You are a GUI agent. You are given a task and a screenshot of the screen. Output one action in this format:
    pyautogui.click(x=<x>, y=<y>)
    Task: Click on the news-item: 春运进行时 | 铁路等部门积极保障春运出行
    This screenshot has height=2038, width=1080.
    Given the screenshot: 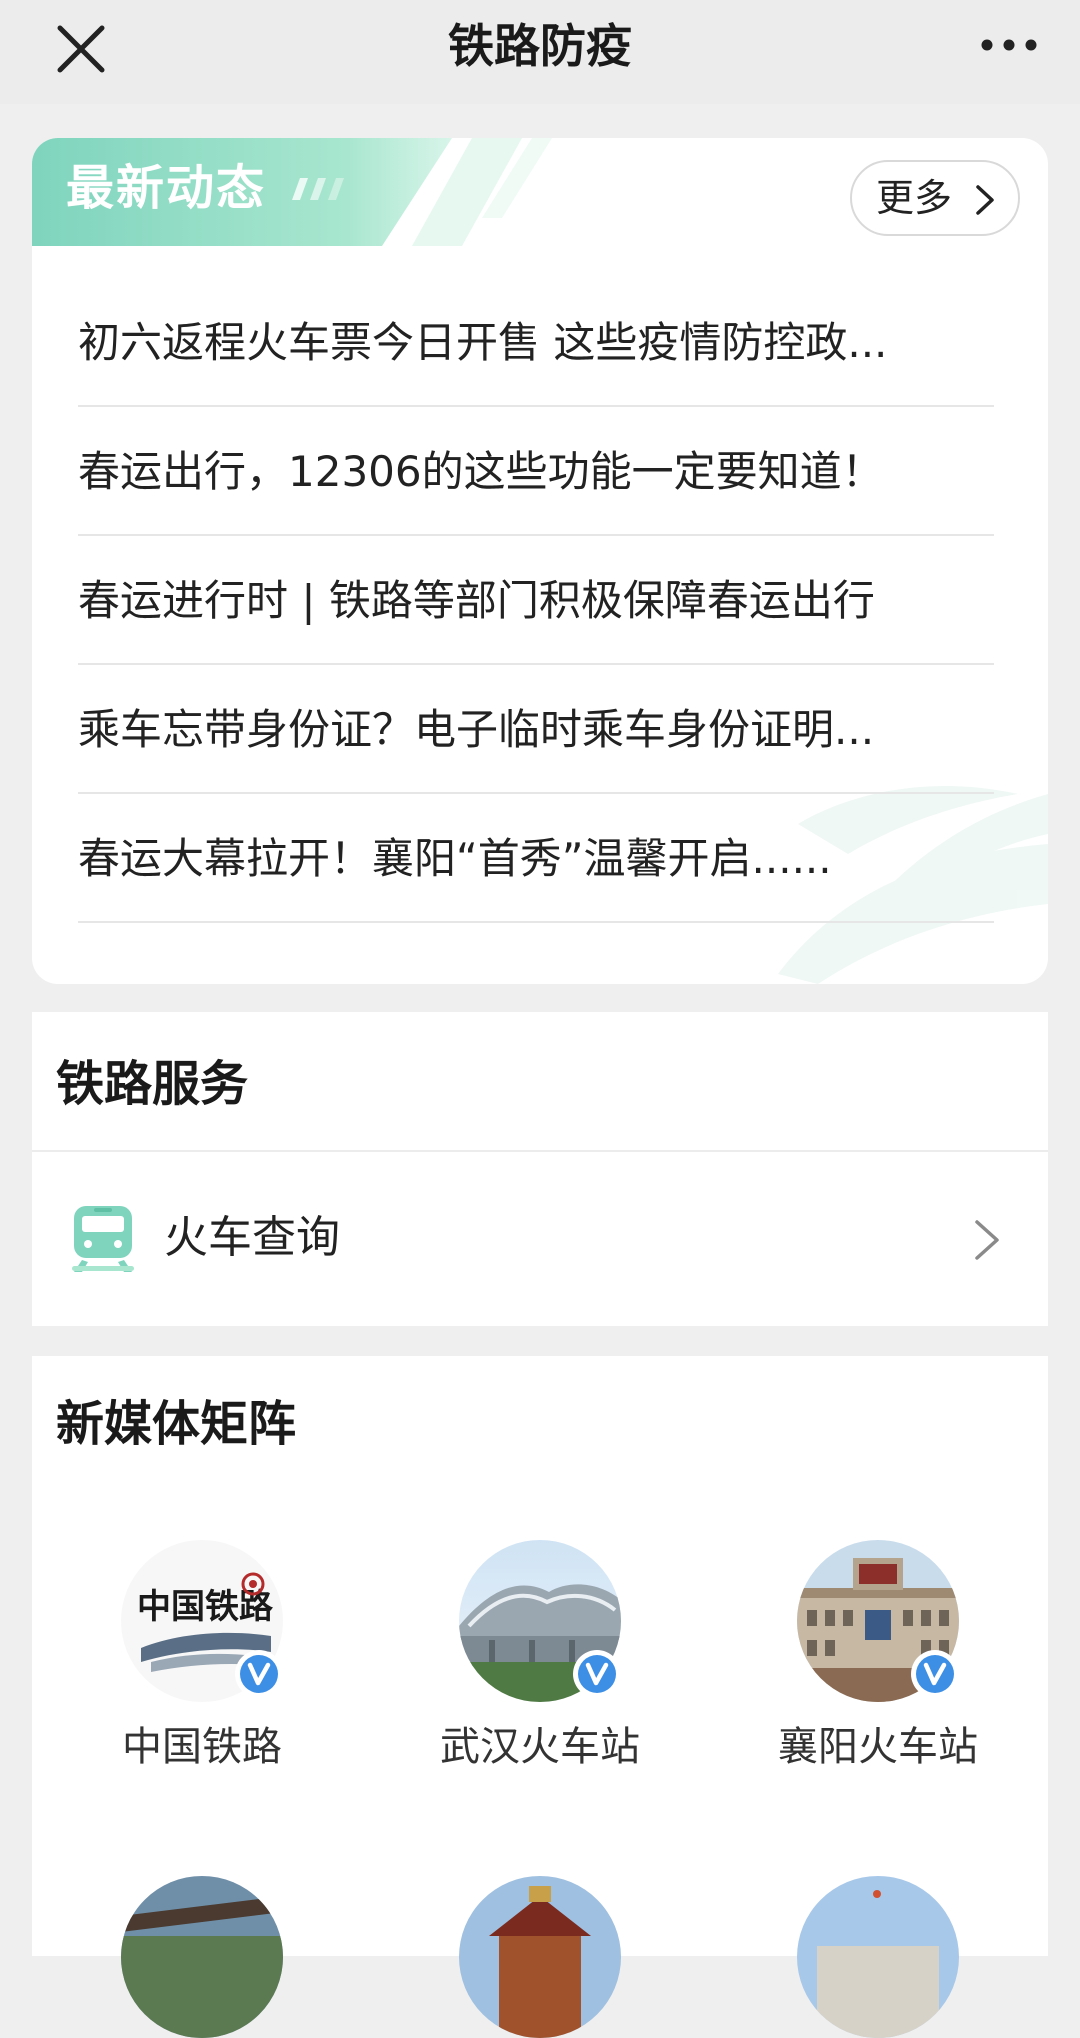 What is the action you would take?
    pyautogui.click(x=536, y=600)
    